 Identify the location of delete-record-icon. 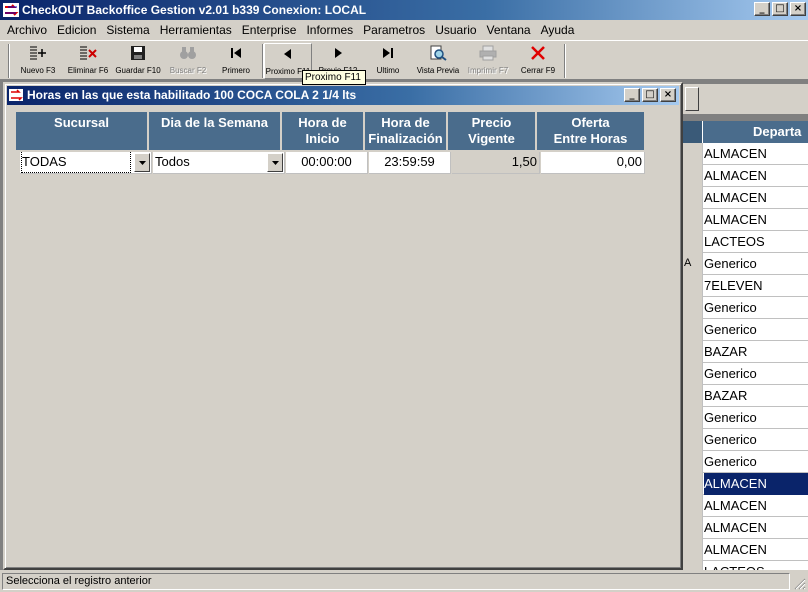
(88, 53).